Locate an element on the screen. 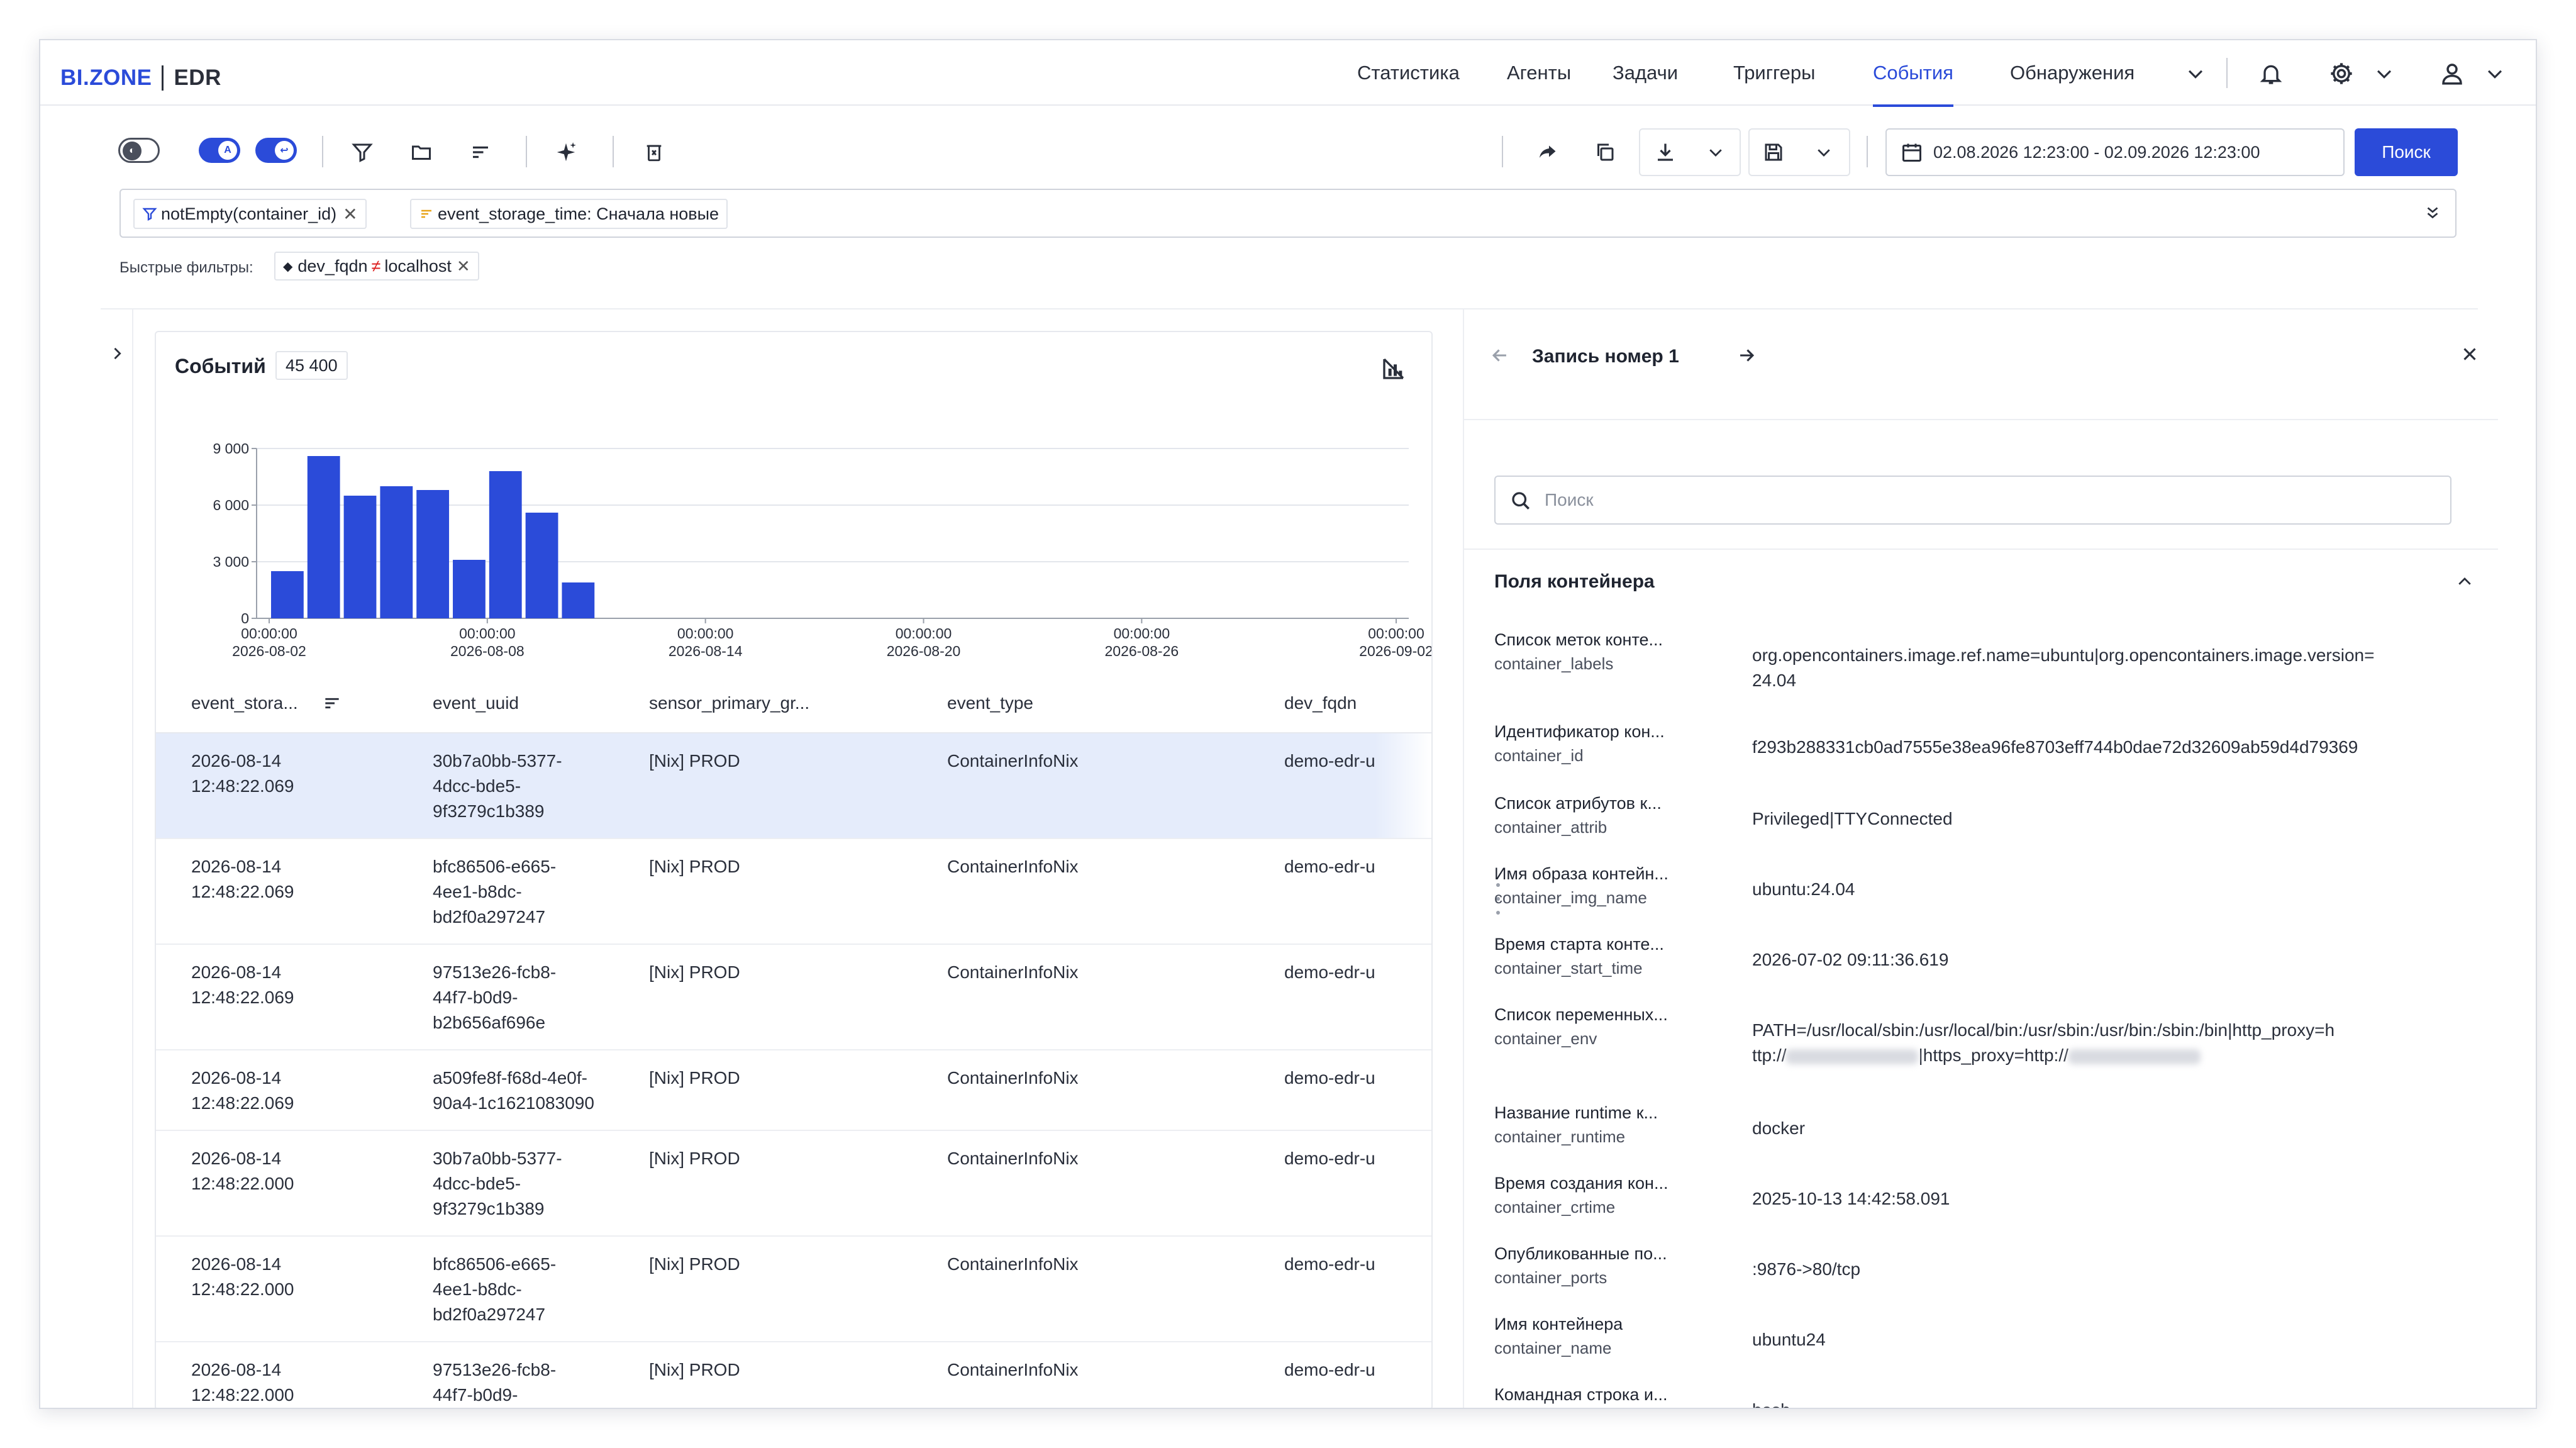 This screenshot has width=2576, height=1448. chart-y-tick-label: 0 is located at coordinates (245, 618).